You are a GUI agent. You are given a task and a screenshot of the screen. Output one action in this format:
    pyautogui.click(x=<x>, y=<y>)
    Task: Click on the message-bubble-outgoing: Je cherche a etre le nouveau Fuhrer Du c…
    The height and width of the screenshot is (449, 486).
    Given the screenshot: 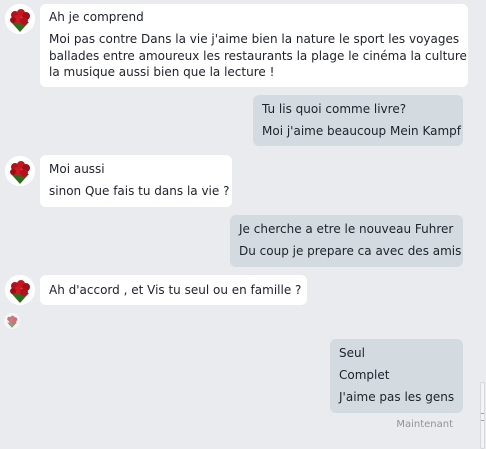 What is the action you would take?
    pyautogui.click(x=346, y=241)
    